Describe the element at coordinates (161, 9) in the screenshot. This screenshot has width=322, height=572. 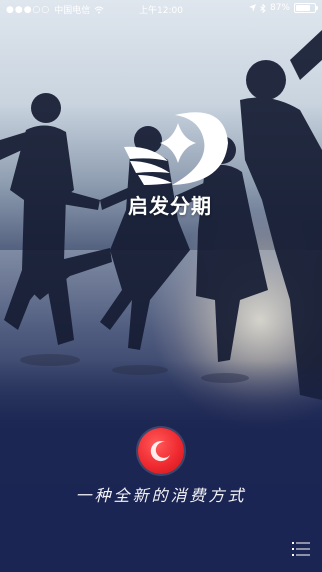
I see `status-bar: ●●●○○ 中国电信 上午12:00 87%` at that location.